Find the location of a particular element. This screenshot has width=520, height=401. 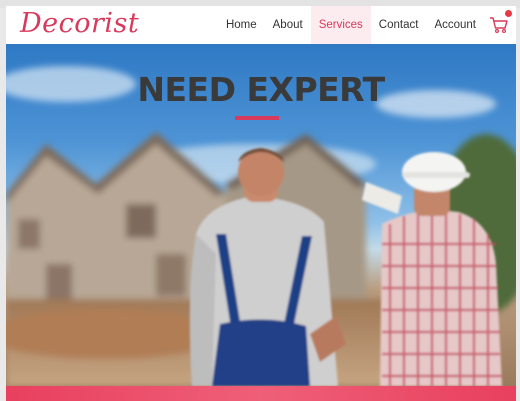

cart-badge is located at coordinates (508, 13).